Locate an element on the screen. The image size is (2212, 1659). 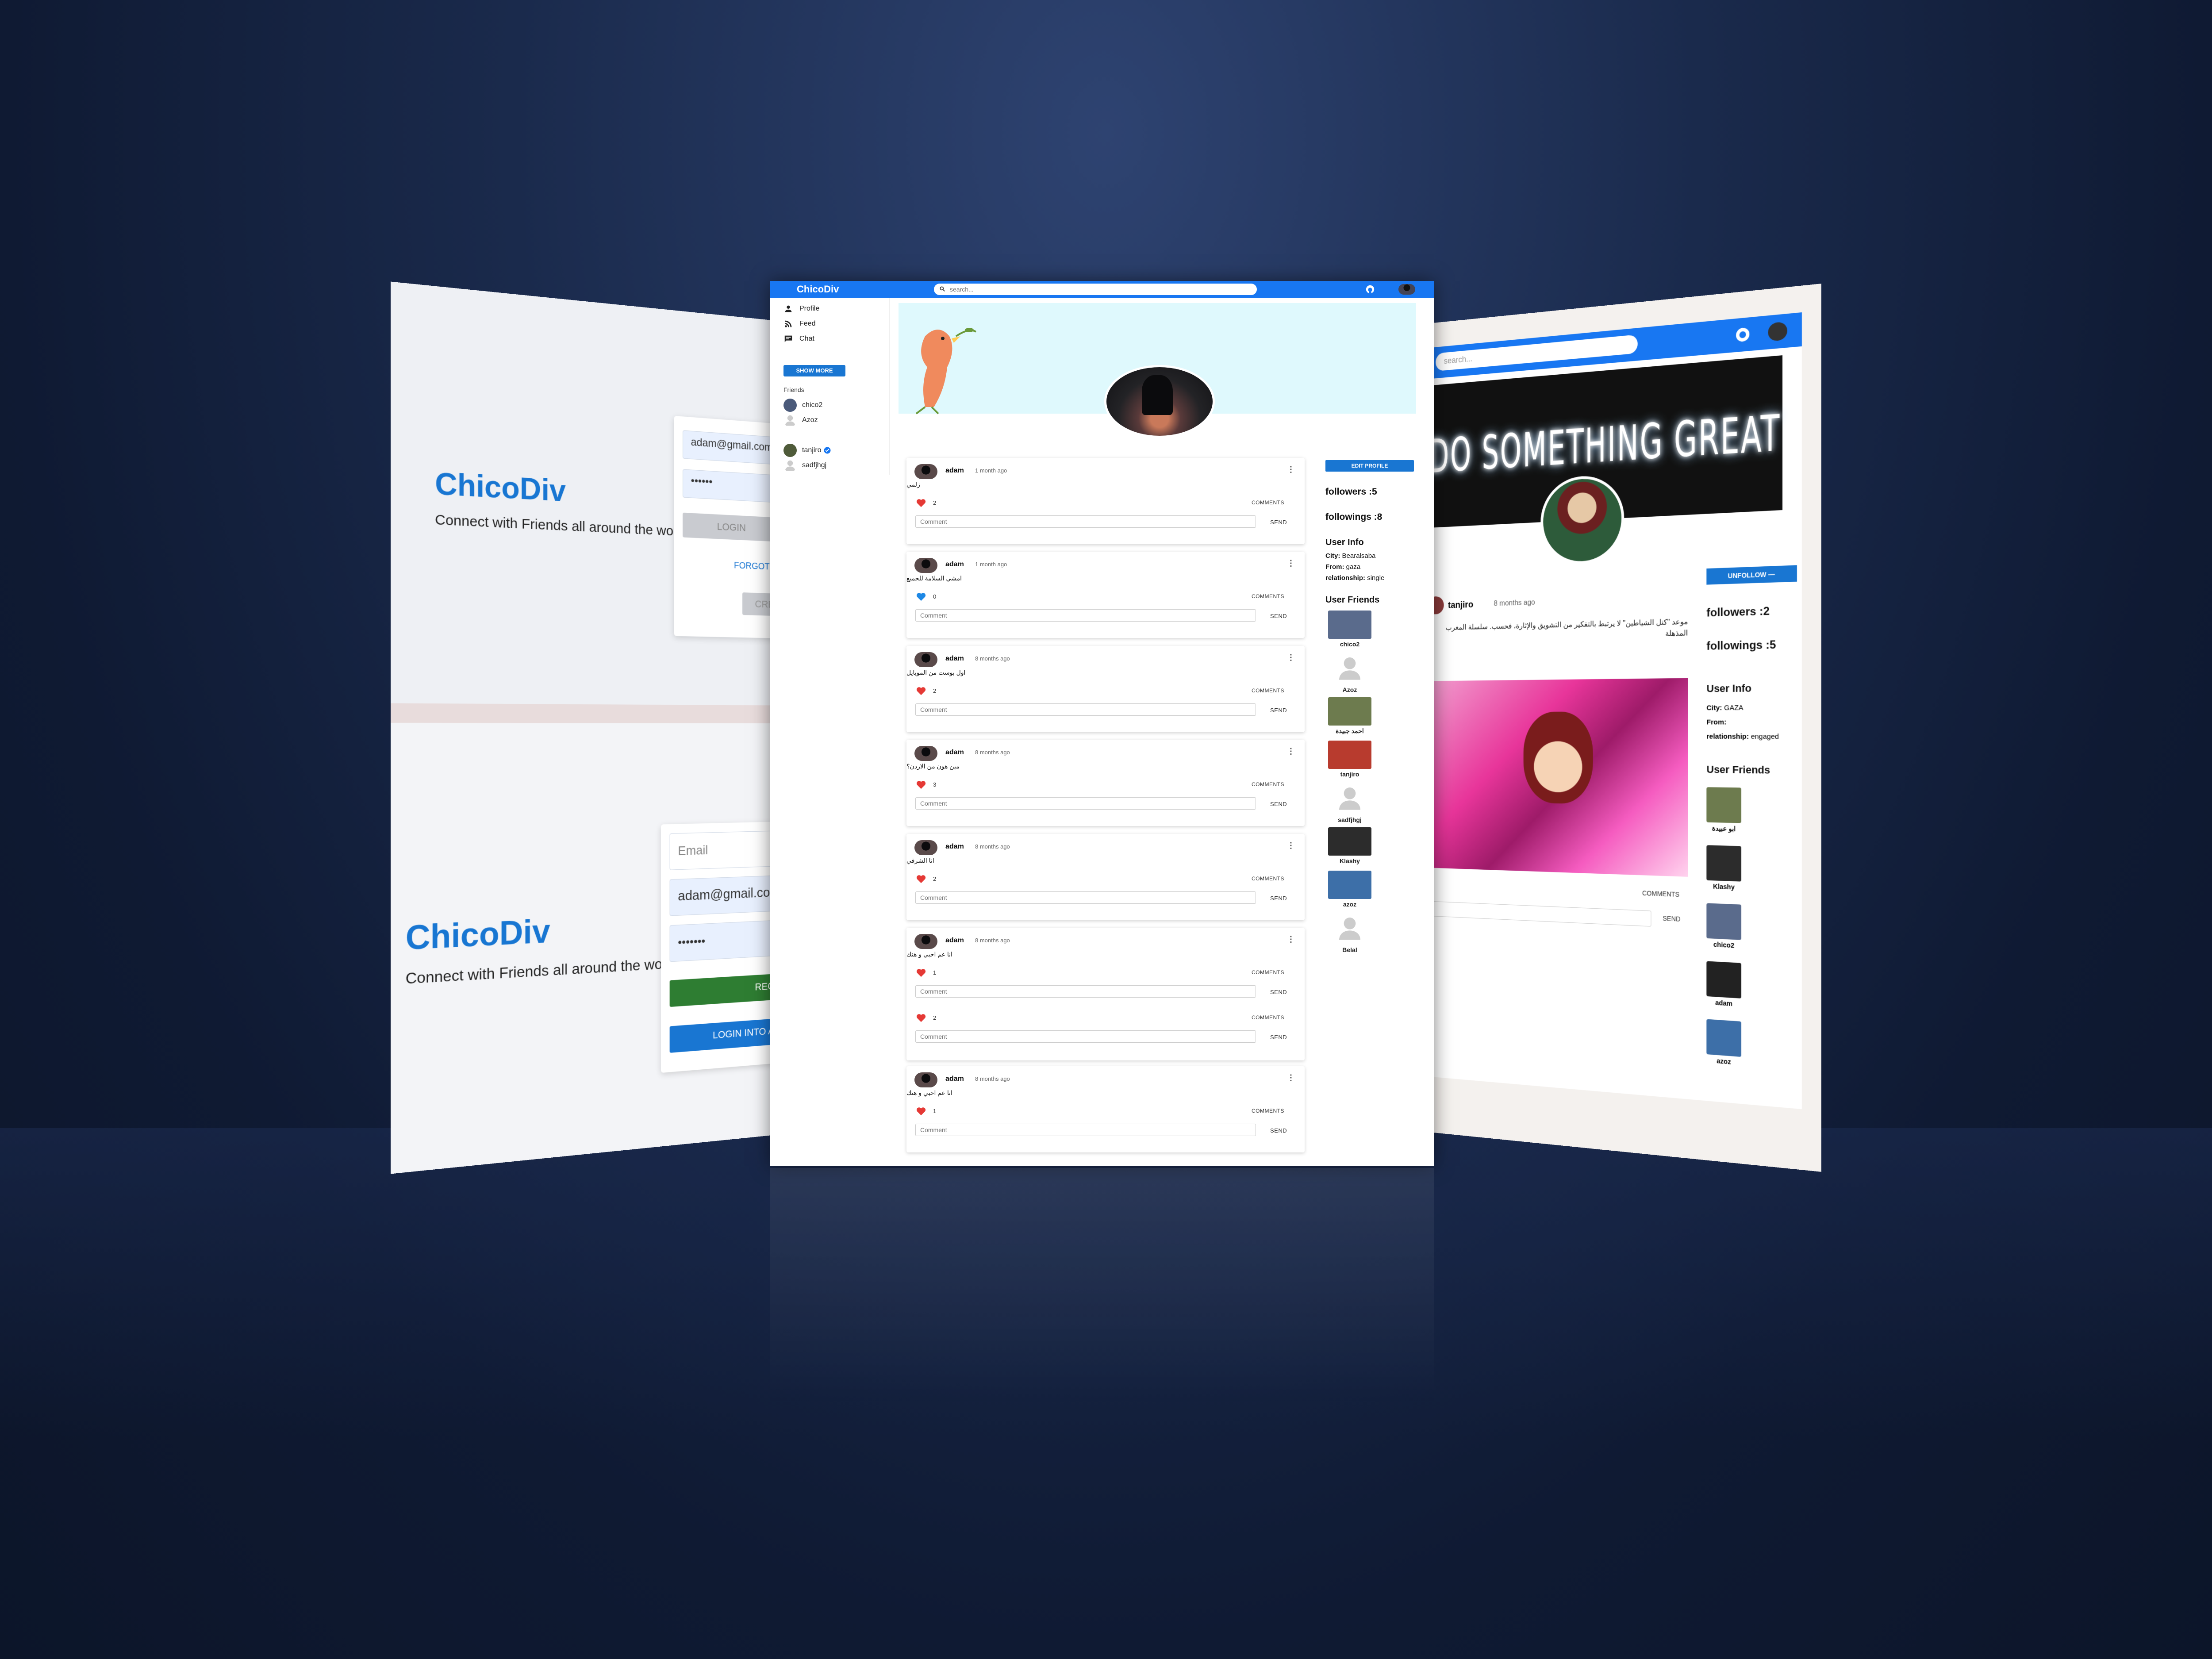
sidebar-friend: Azoz is located at coordinates (801, 421).